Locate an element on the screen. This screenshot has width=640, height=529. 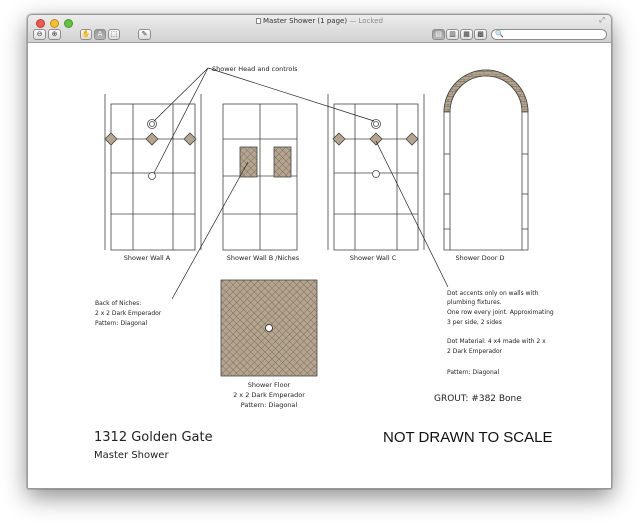
shower-wall-a is located at coordinates (153, 172).